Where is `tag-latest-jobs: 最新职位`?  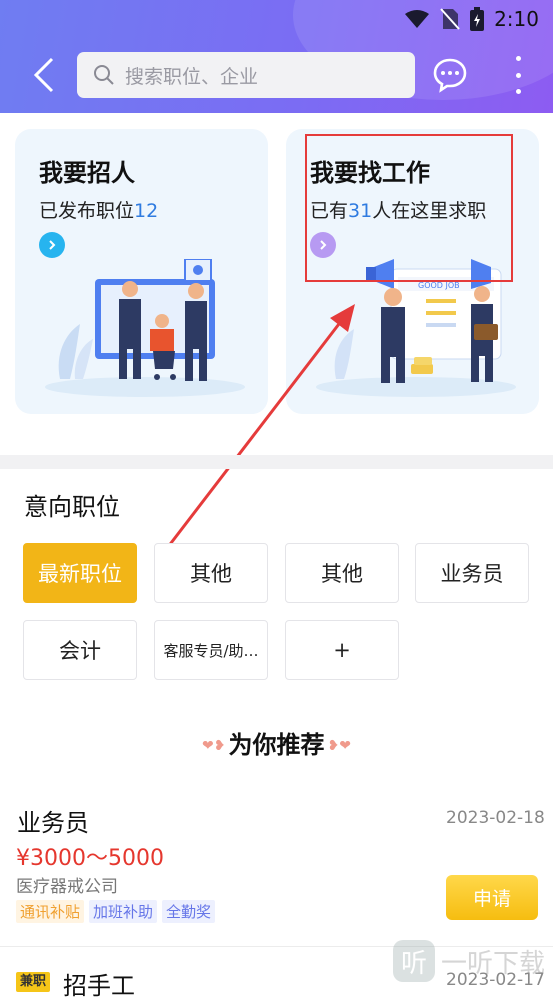
tag-latest-jobs: 最新职位 is located at coordinates (80, 573).